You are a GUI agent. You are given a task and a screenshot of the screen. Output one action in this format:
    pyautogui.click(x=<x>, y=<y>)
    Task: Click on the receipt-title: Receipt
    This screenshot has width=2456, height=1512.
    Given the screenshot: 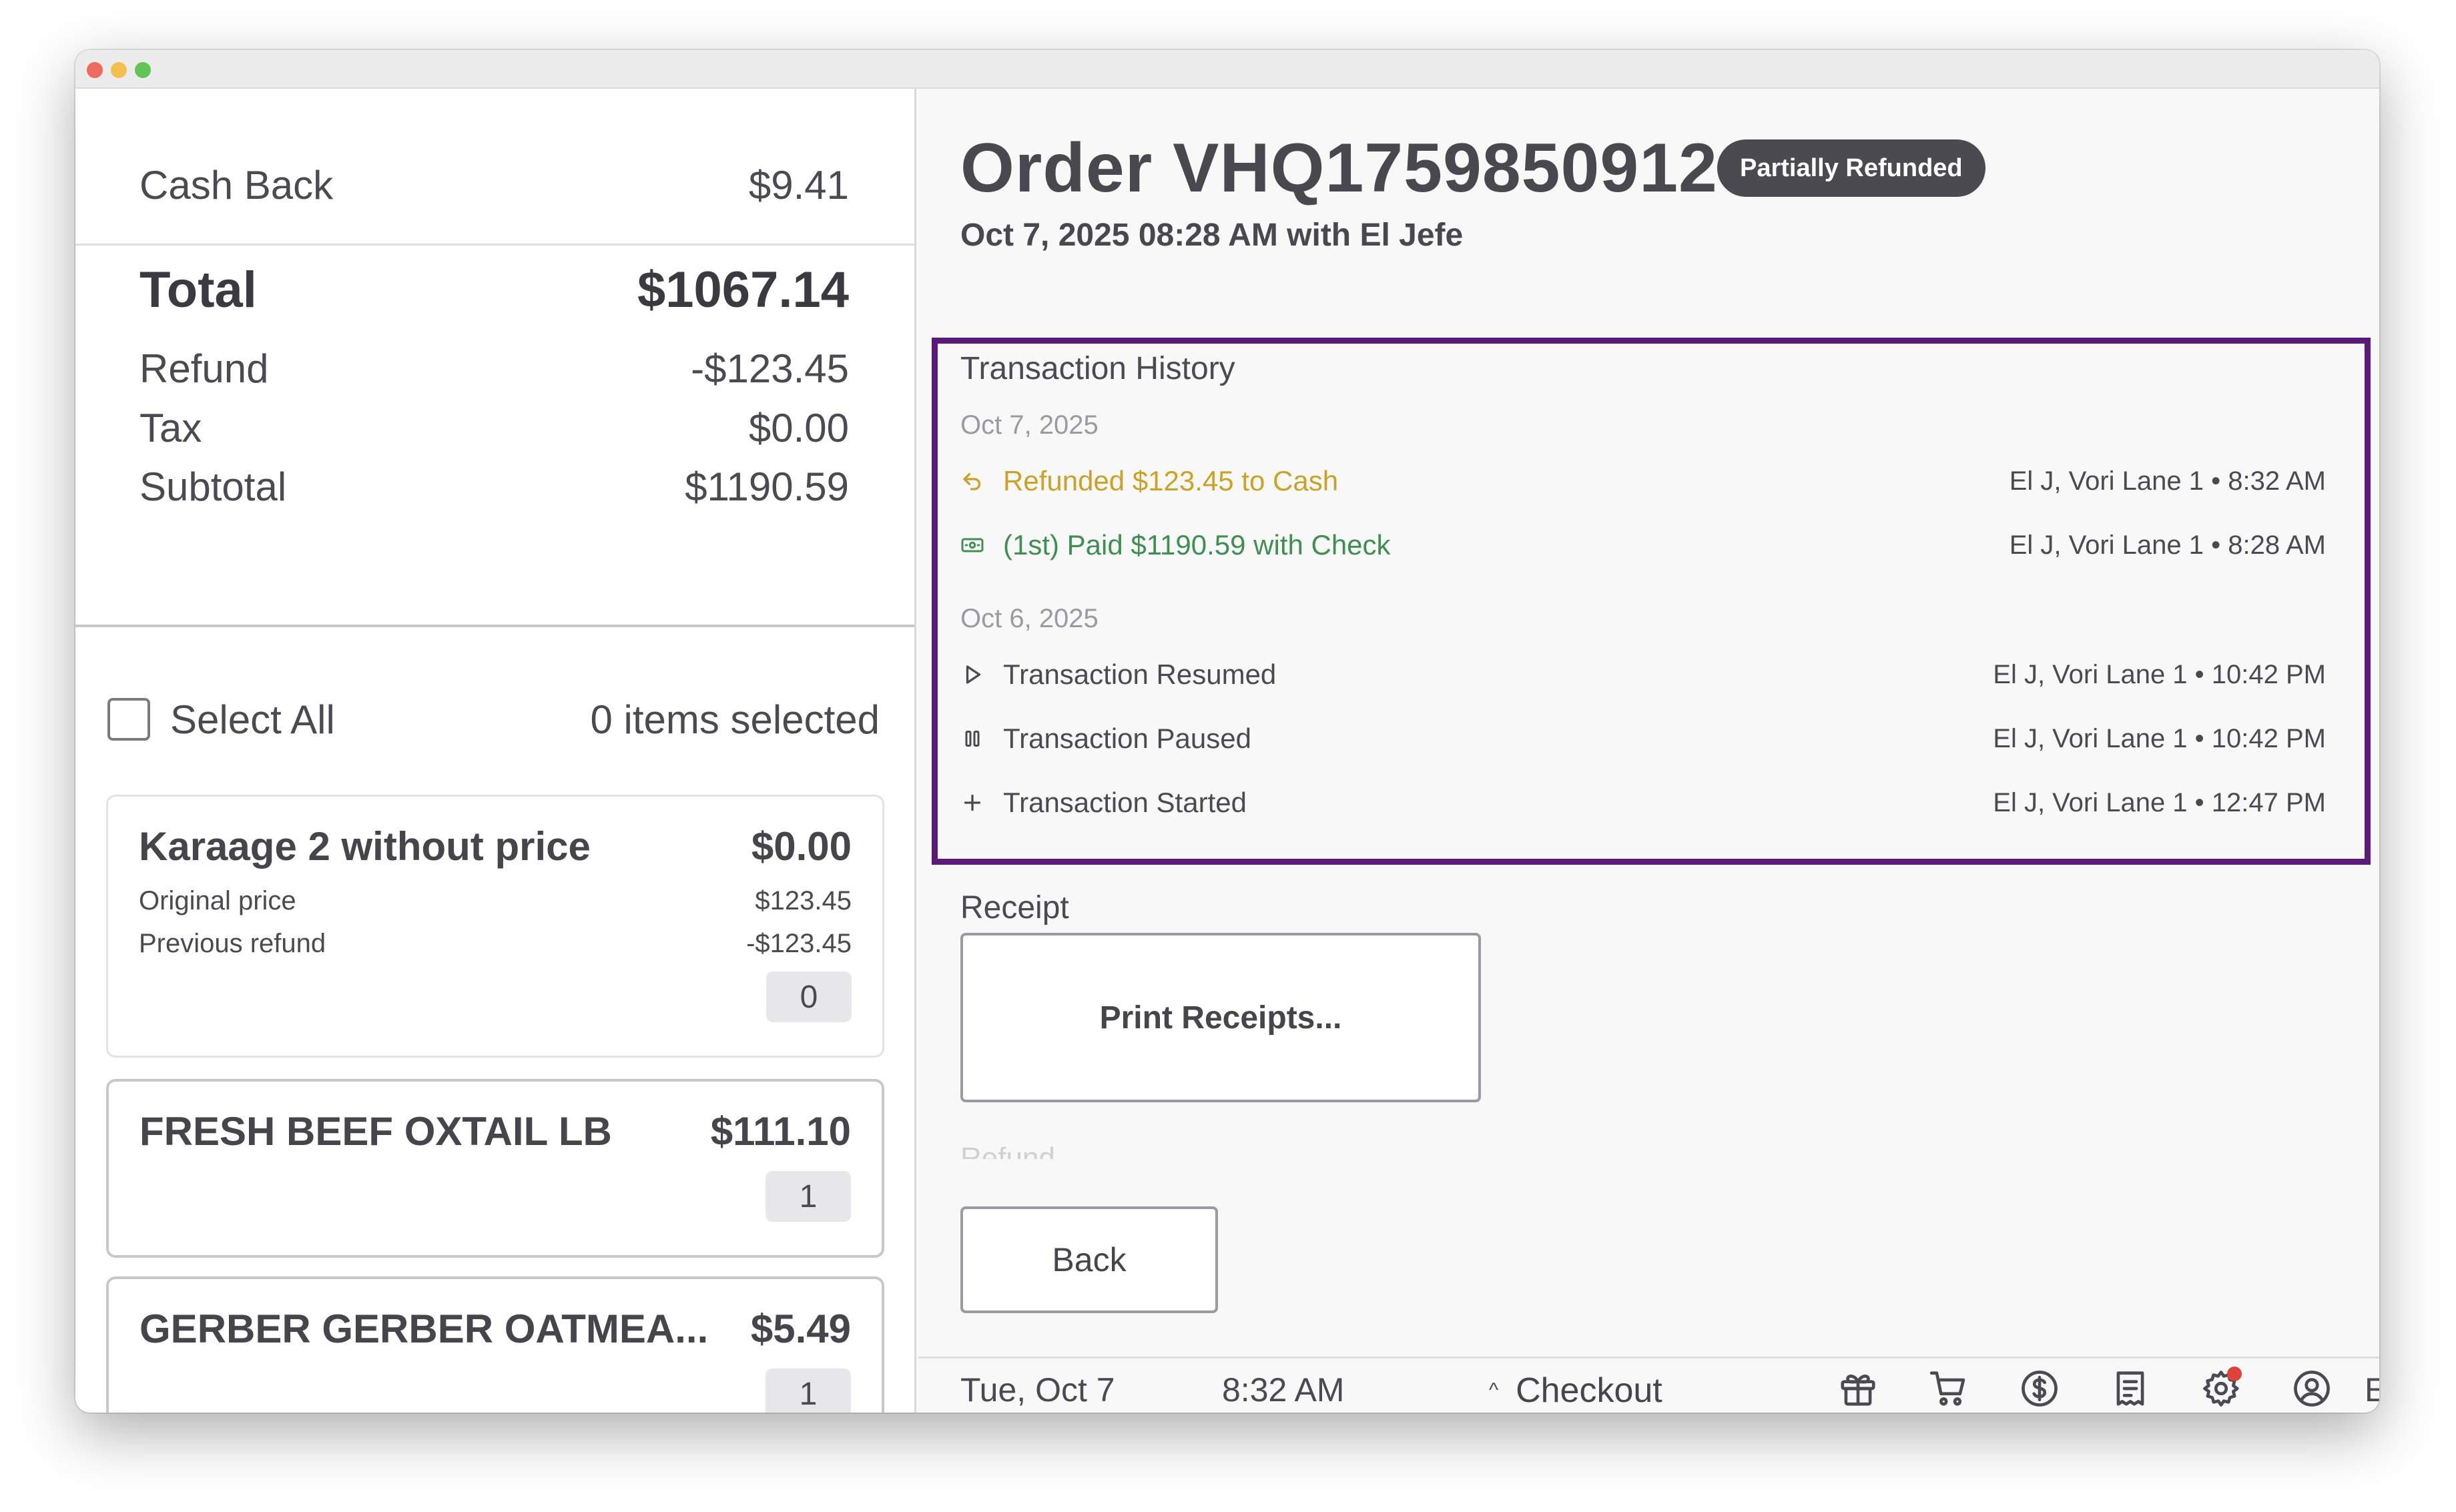 What is the action you would take?
    pyautogui.click(x=1015, y=907)
    